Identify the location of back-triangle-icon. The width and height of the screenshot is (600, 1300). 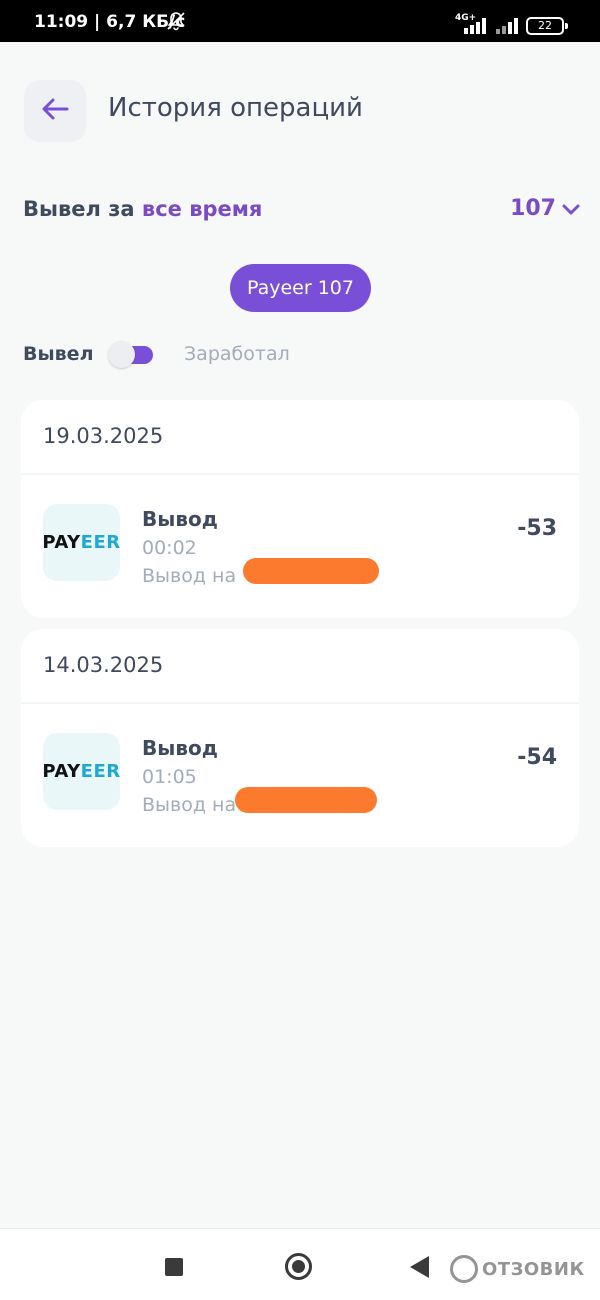
(419, 1267).